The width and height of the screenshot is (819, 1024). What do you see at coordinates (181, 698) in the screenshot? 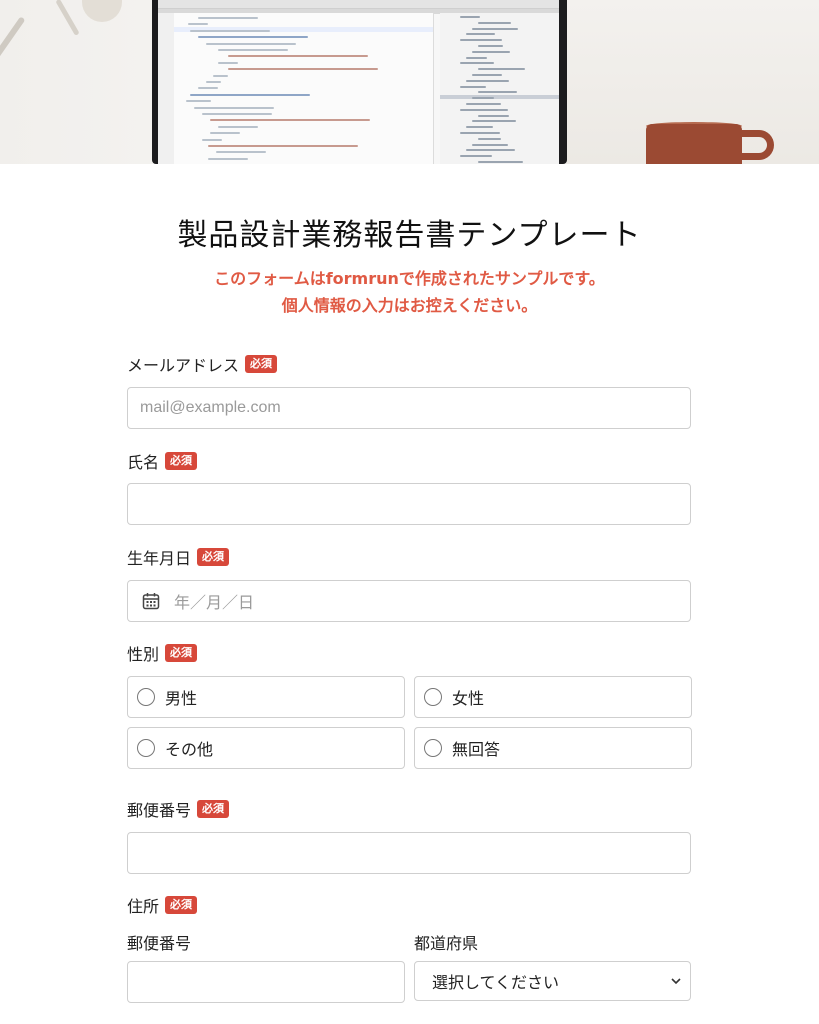
I see `gender-option-label: 男性` at bounding box center [181, 698].